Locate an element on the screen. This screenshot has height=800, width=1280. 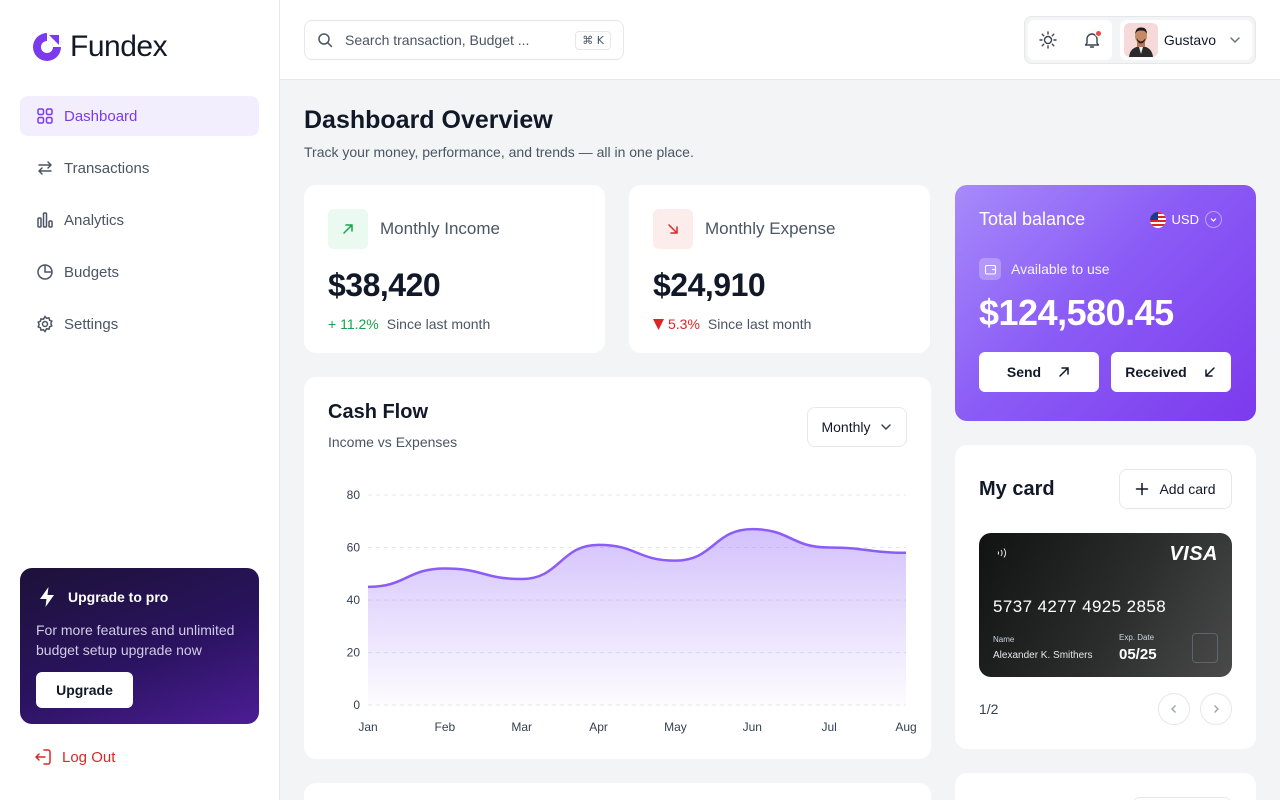
add-card-button: Add card is located at coordinates (1175, 489).